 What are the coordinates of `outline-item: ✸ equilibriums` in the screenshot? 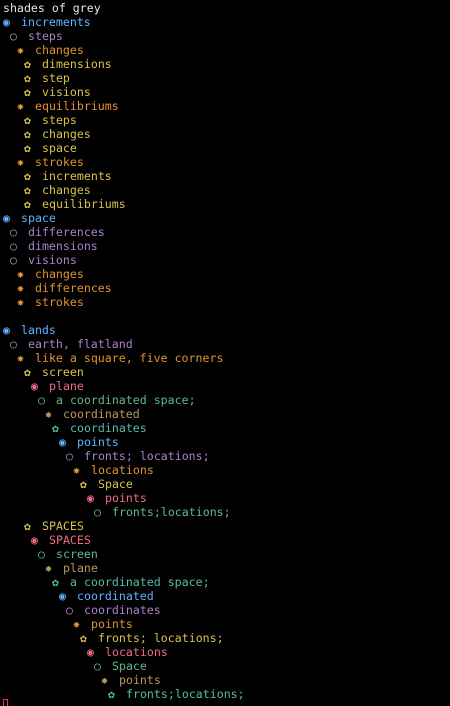 It's located at (225, 106).